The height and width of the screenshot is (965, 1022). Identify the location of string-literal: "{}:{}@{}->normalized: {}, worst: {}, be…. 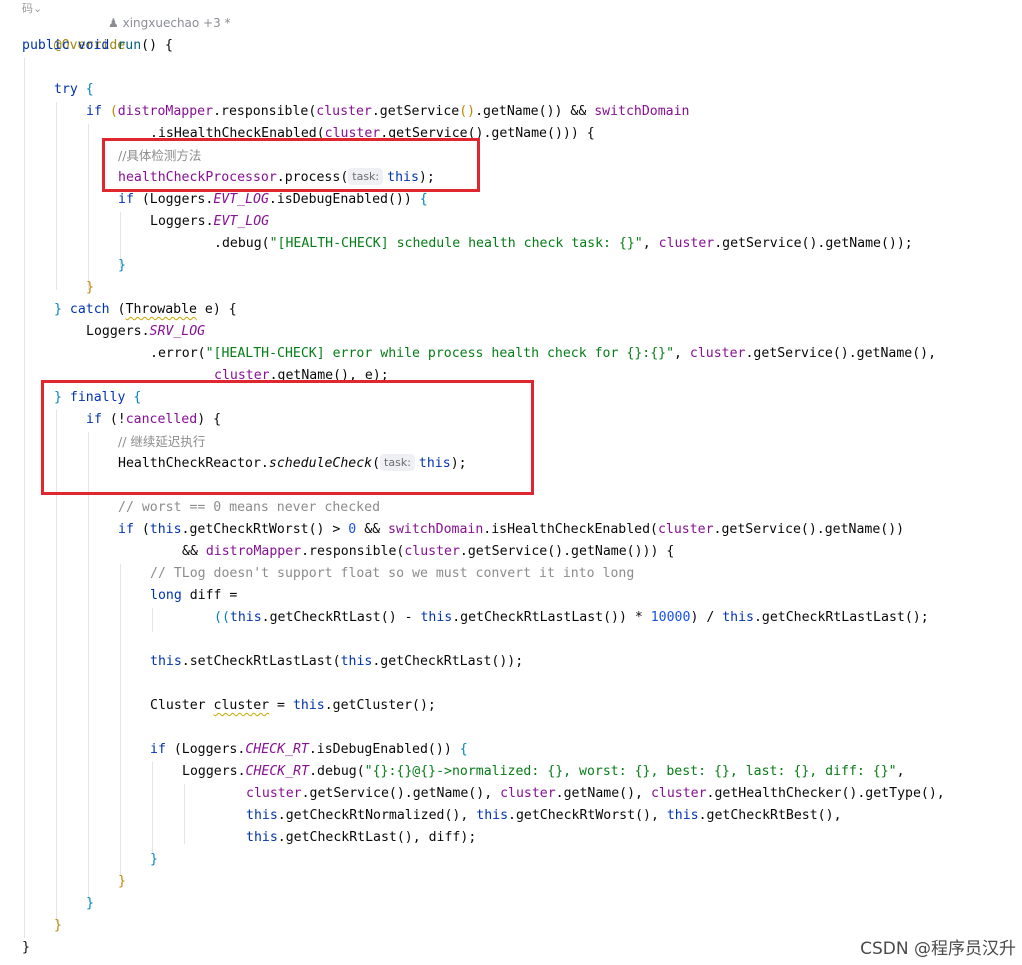
(630, 771).